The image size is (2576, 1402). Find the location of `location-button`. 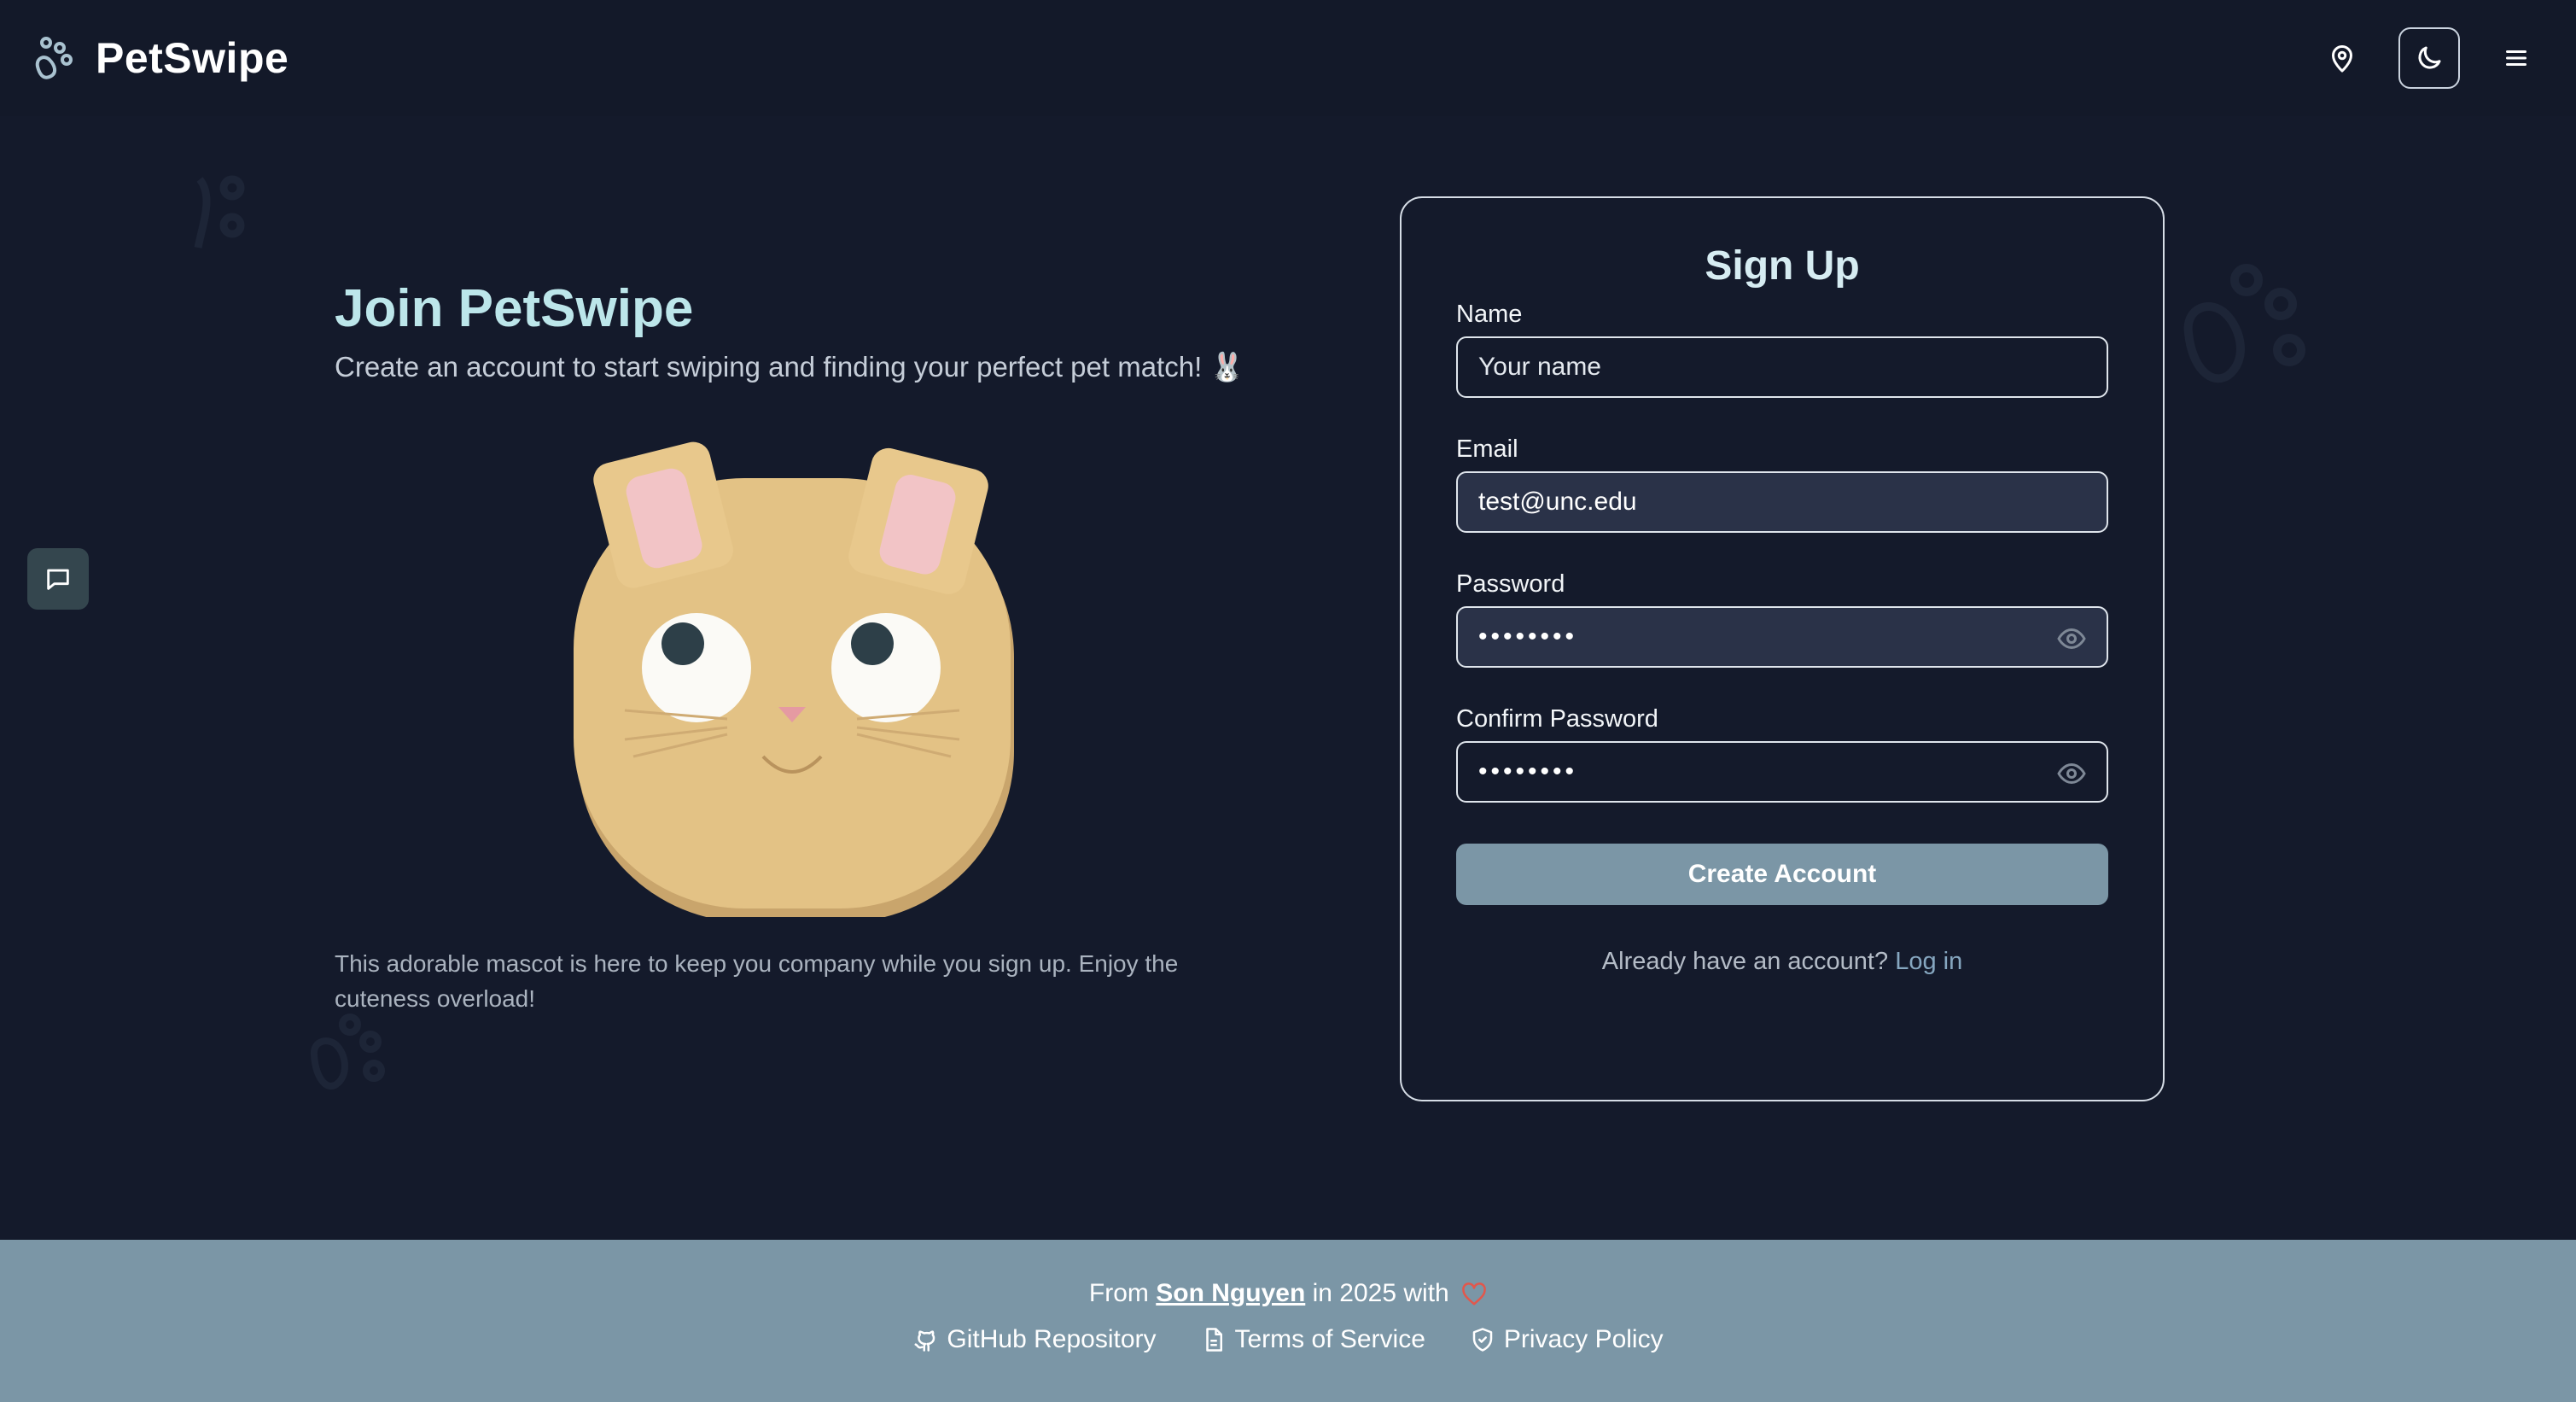

location-button is located at coordinates (2342, 58).